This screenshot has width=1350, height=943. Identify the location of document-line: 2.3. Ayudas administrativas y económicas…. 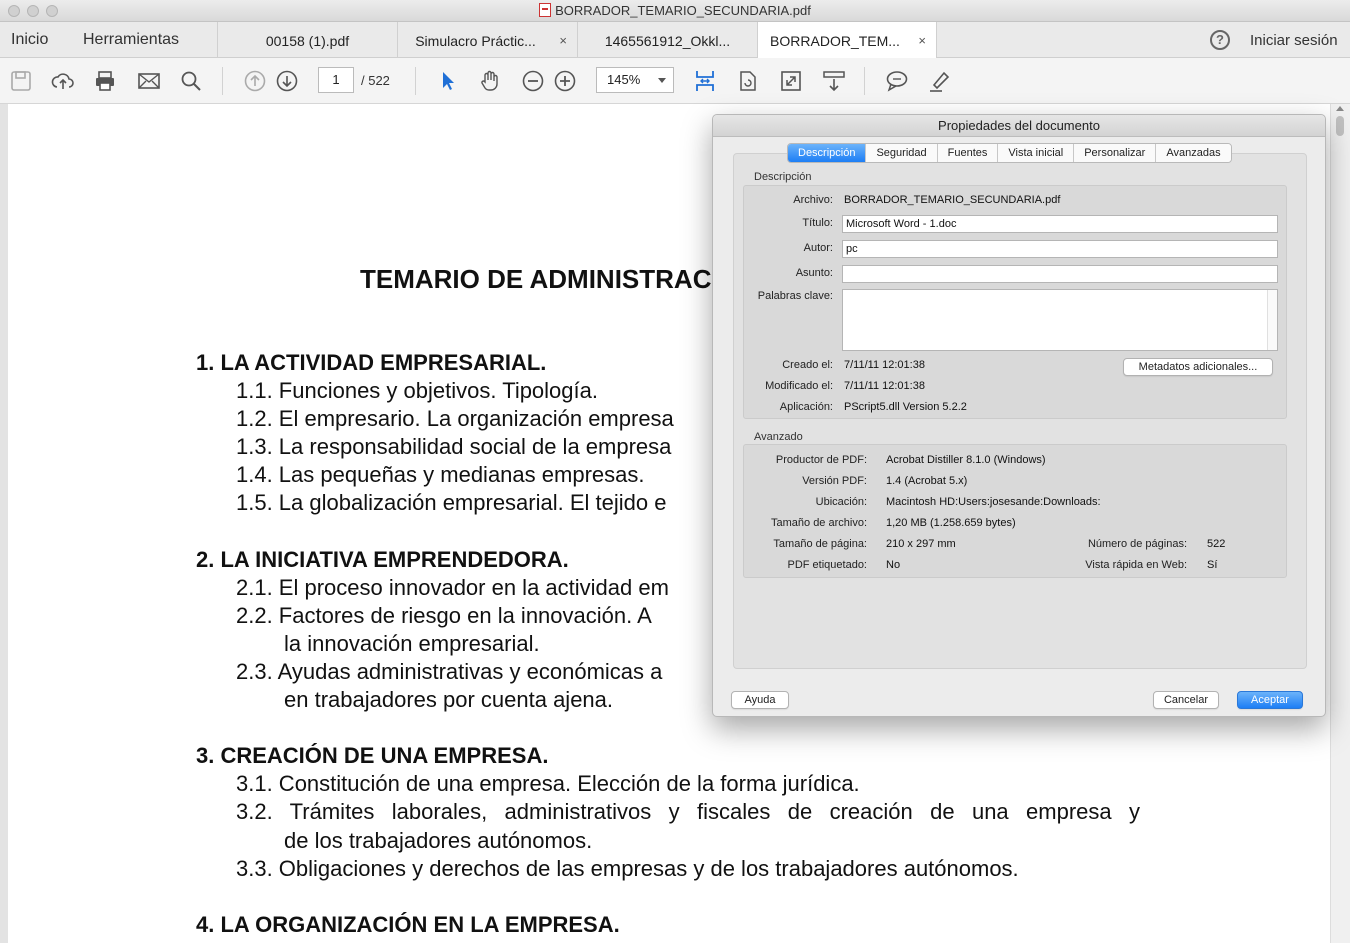
(449, 671).